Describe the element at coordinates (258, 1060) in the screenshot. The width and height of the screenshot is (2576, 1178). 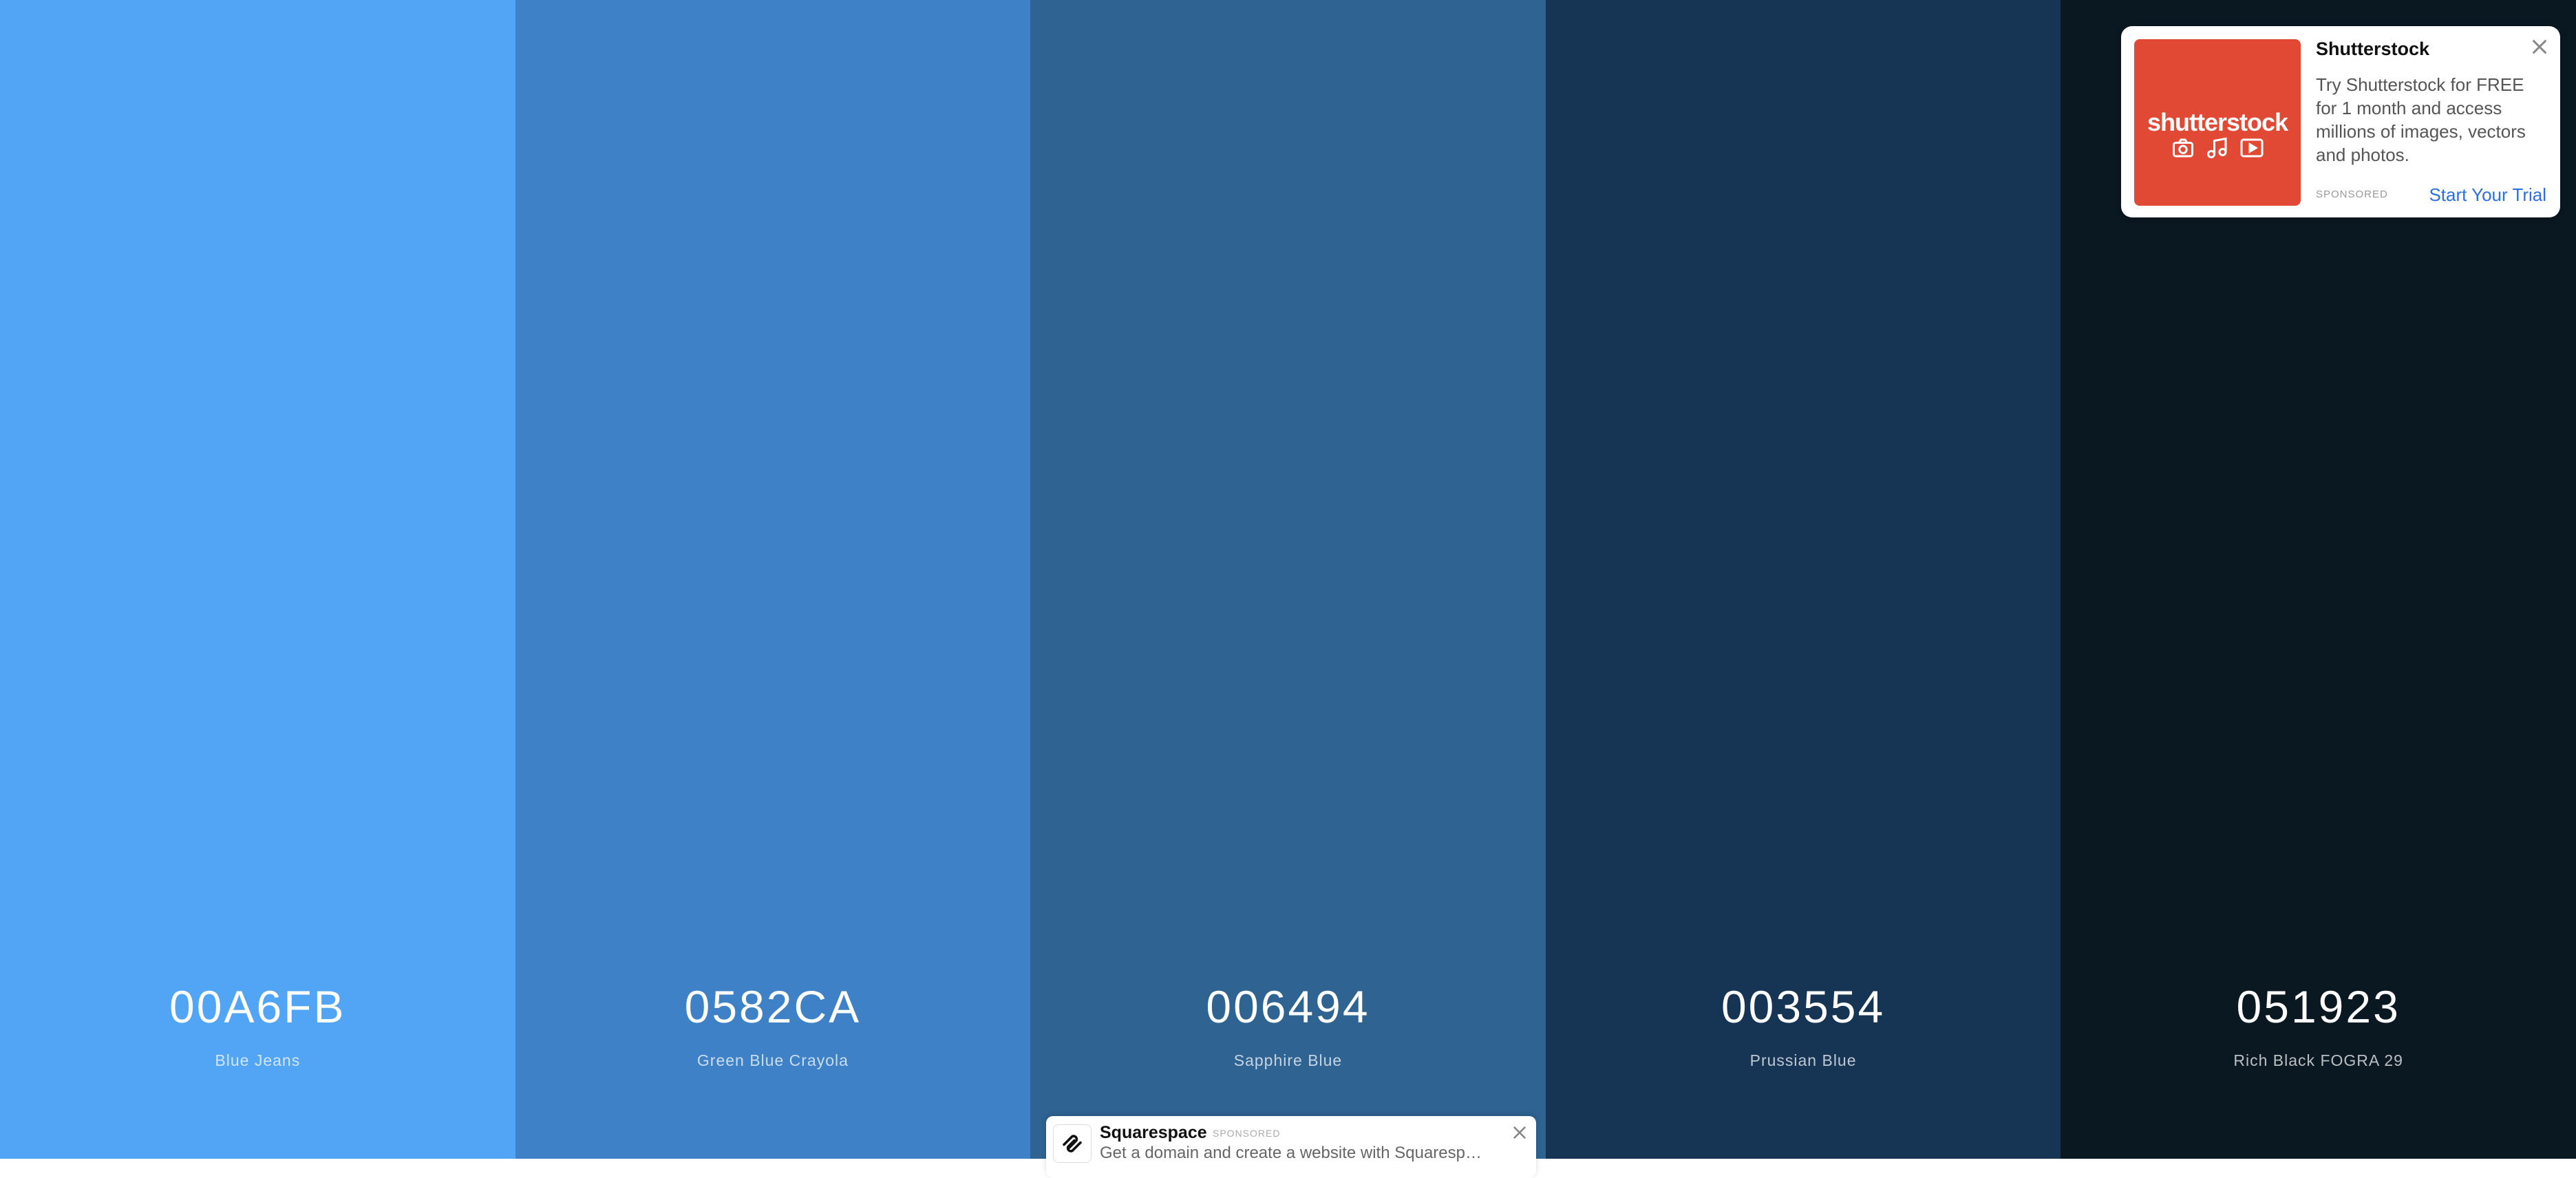
I see `swatch-name: Blue Jeans` at that location.